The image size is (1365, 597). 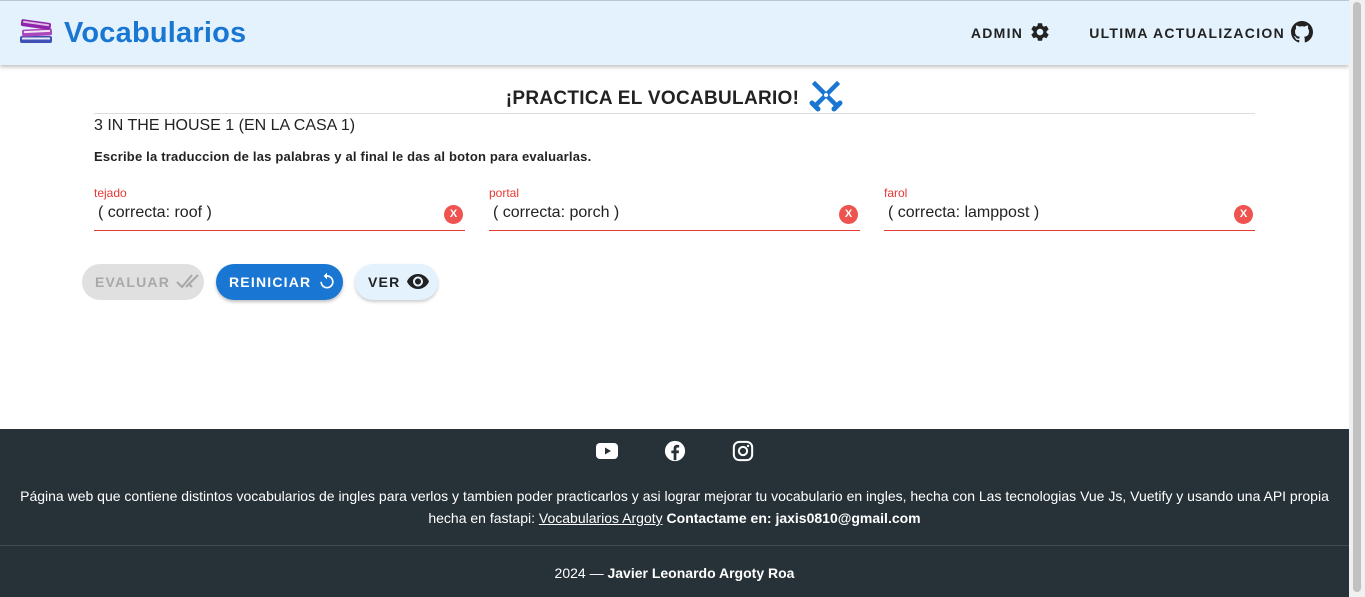 I want to click on scrollbar-thumb, so click(x=1357, y=297).